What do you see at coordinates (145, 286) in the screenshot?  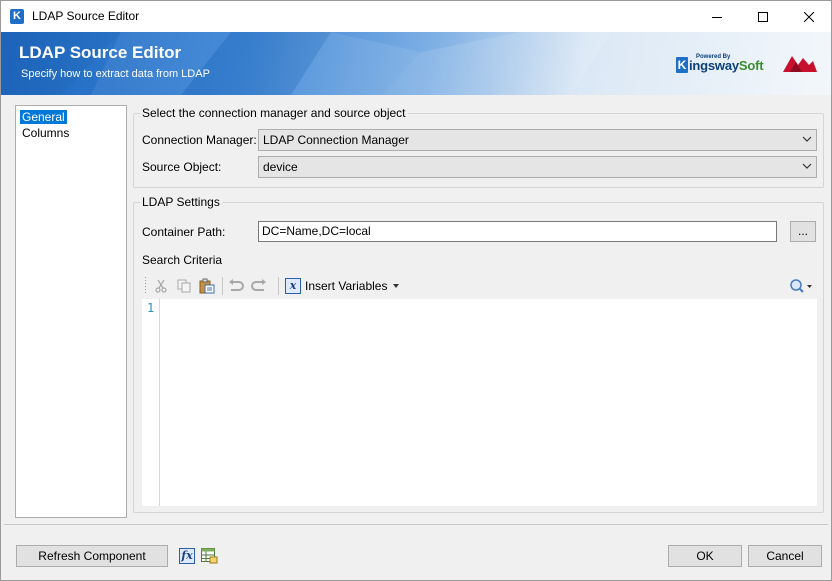 I see `toolbar-grip` at bounding box center [145, 286].